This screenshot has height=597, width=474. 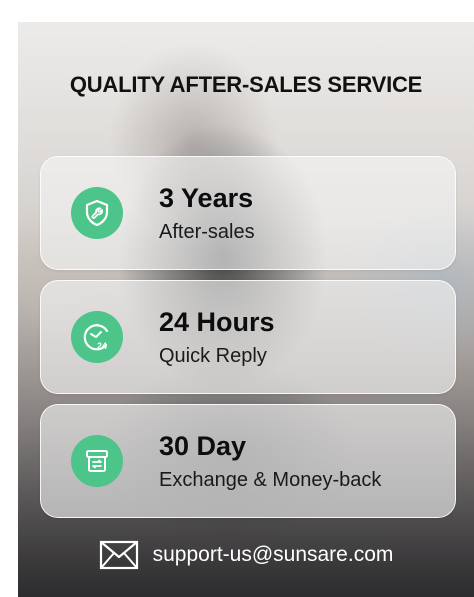 I want to click on exchange-box-icon, so click(x=97, y=461).